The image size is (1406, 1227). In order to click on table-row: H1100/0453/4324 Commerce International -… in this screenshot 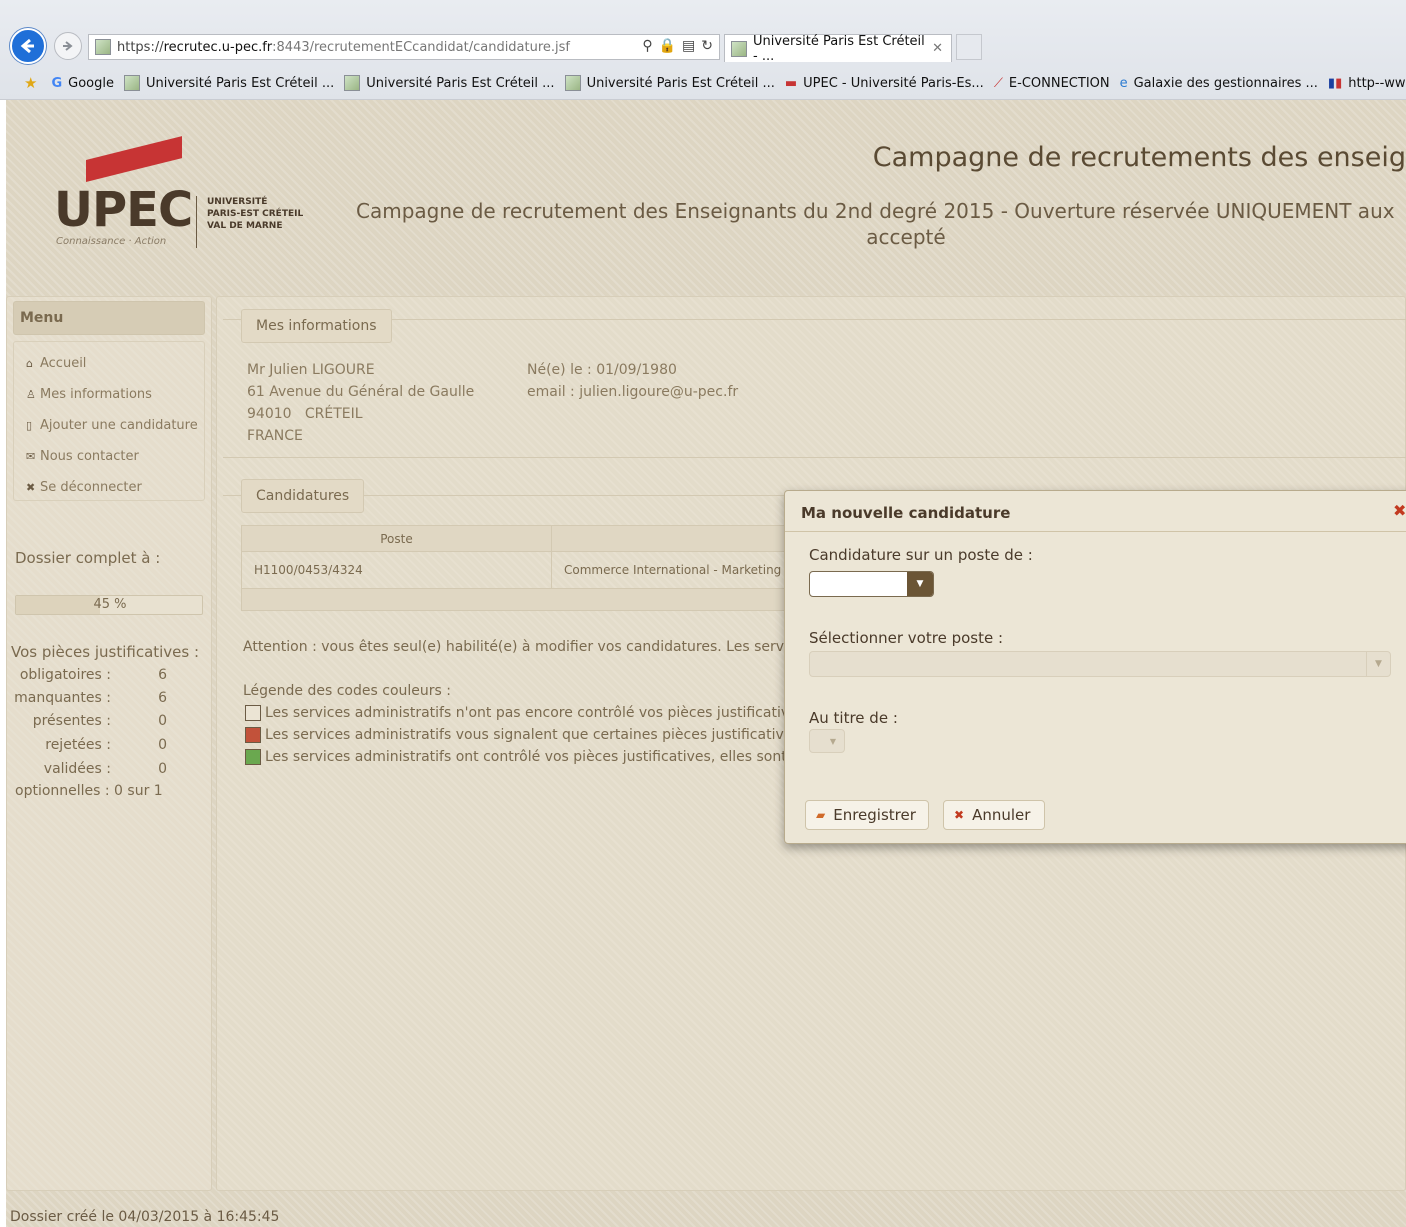, I will do `click(521, 570)`.